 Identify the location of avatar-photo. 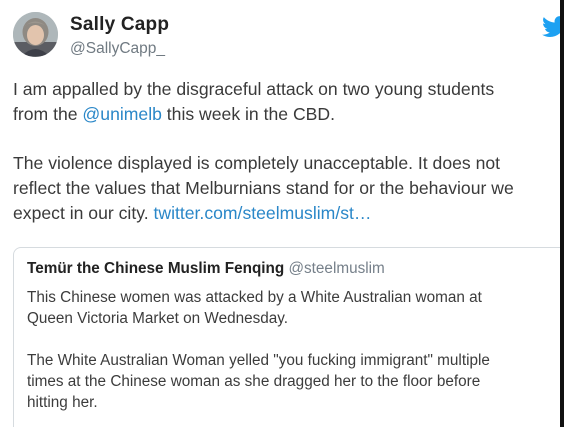
(35, 34).